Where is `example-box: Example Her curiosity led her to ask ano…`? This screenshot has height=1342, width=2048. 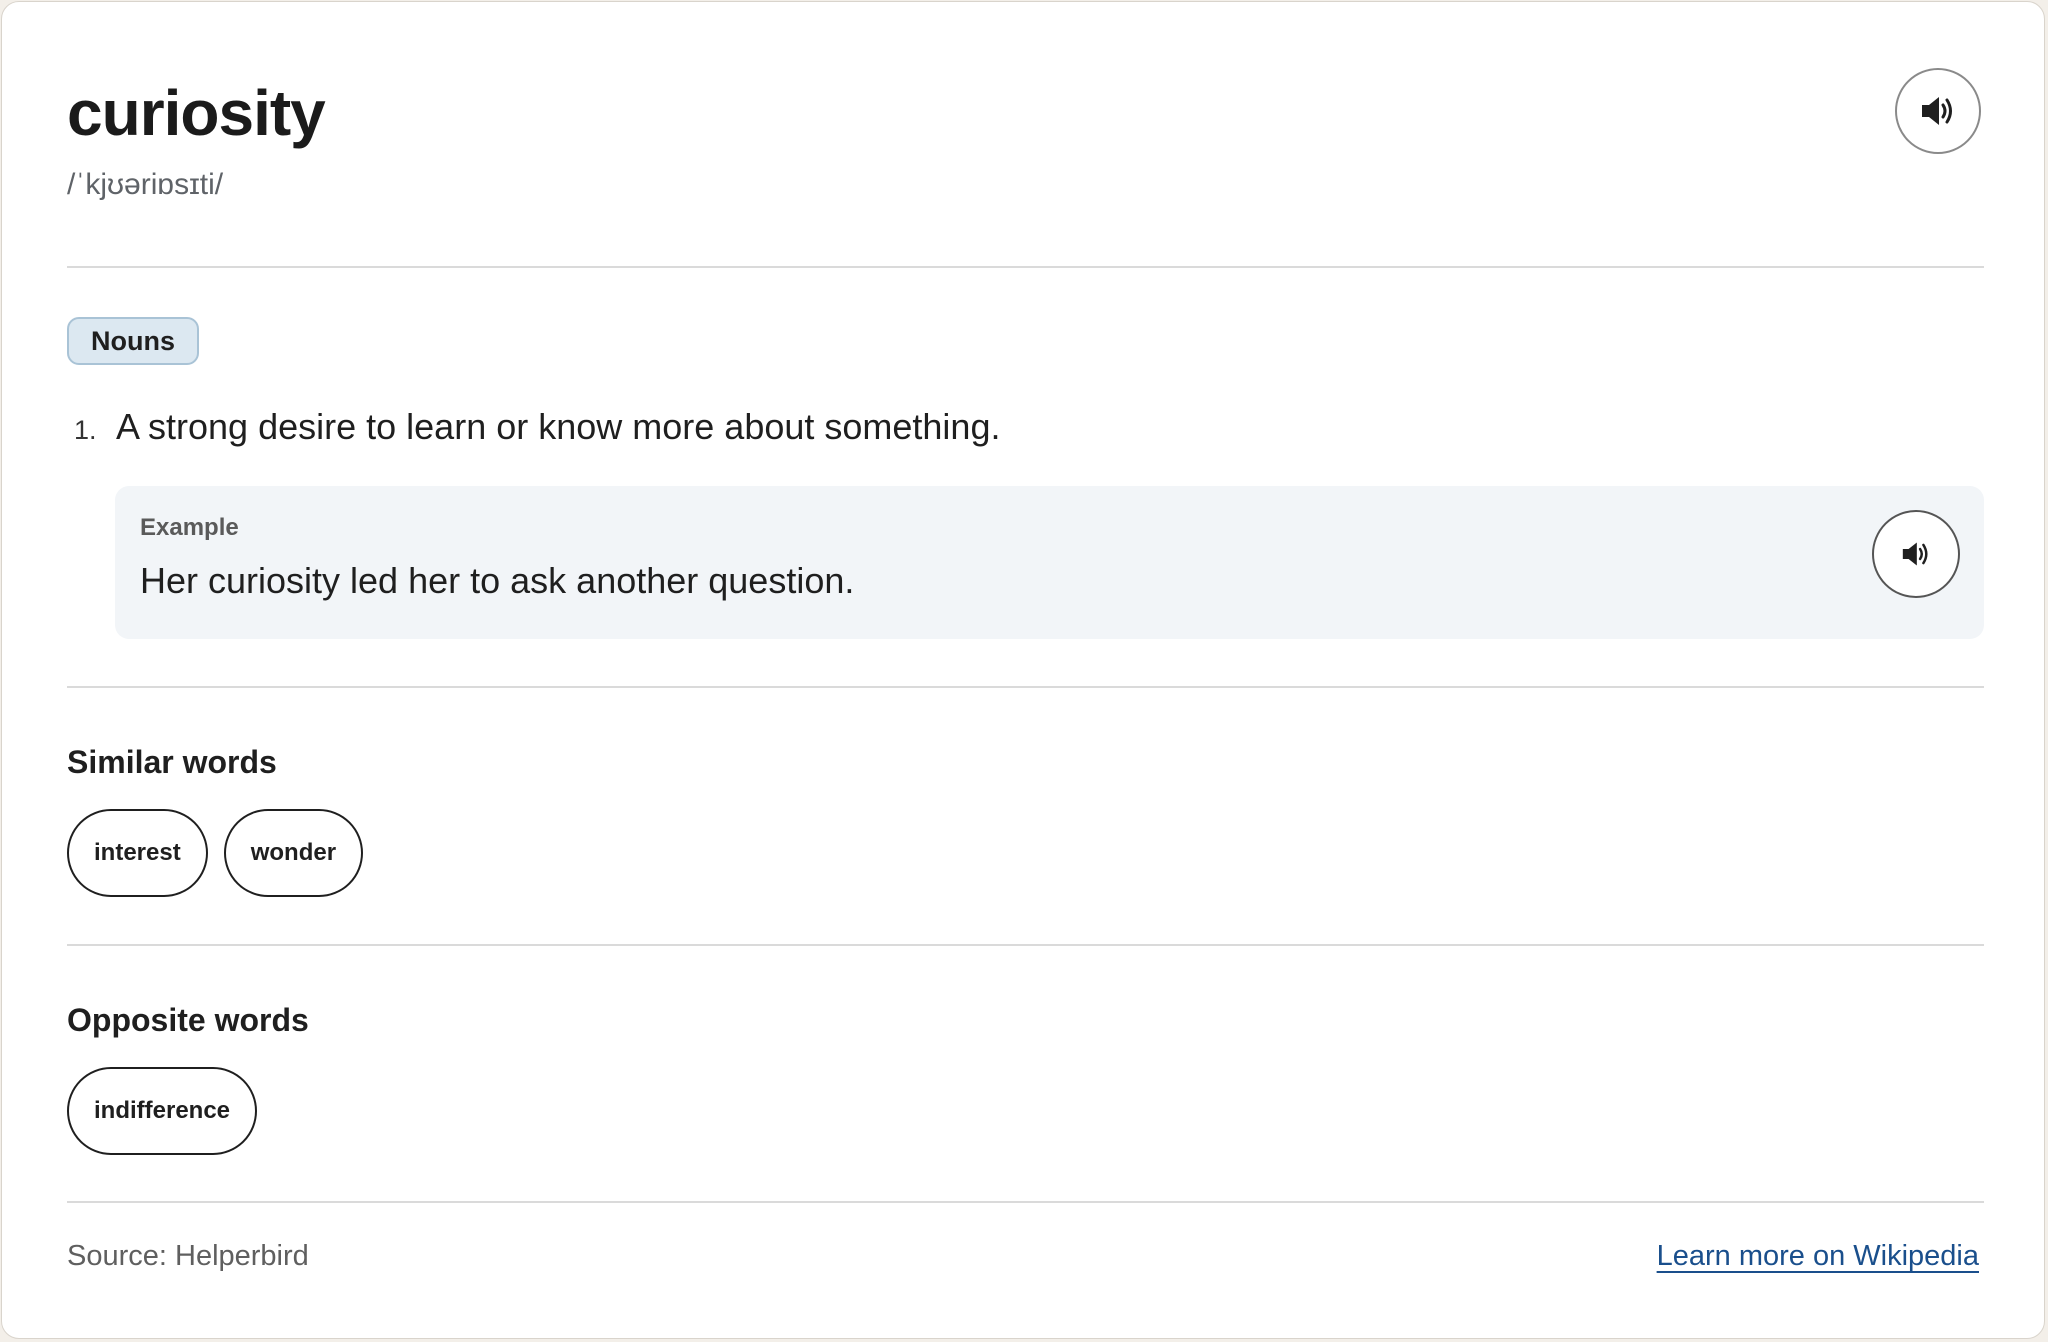
example-box: Example Her curiosity led her to ask ano… is located at coordinates (1049, 562).